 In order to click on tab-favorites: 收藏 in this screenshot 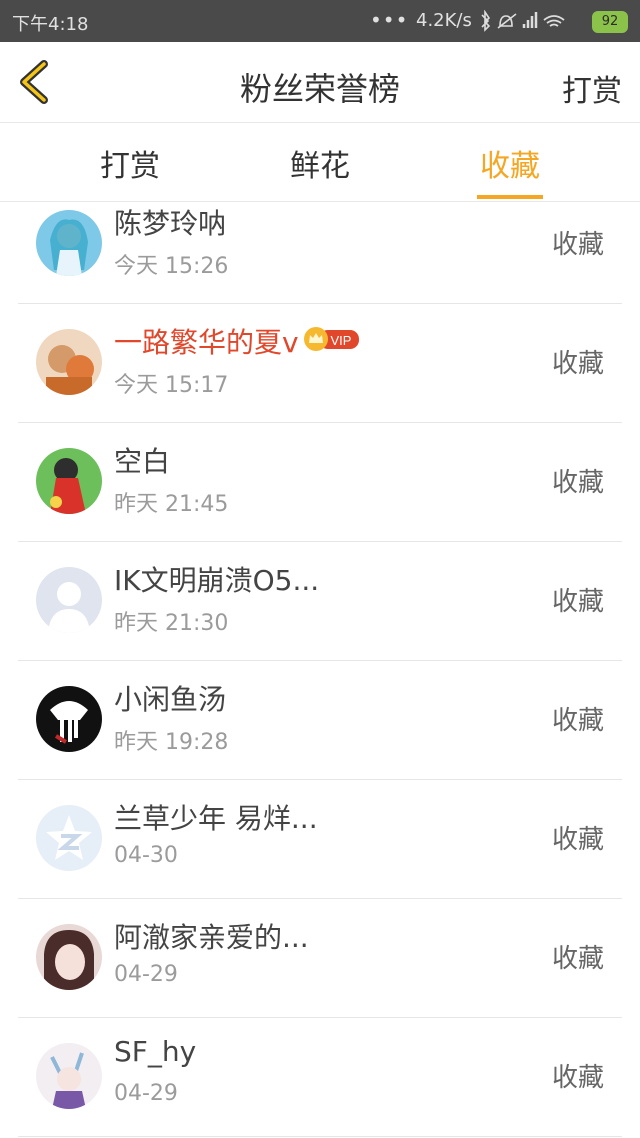, I will do `click(510, 170)`.